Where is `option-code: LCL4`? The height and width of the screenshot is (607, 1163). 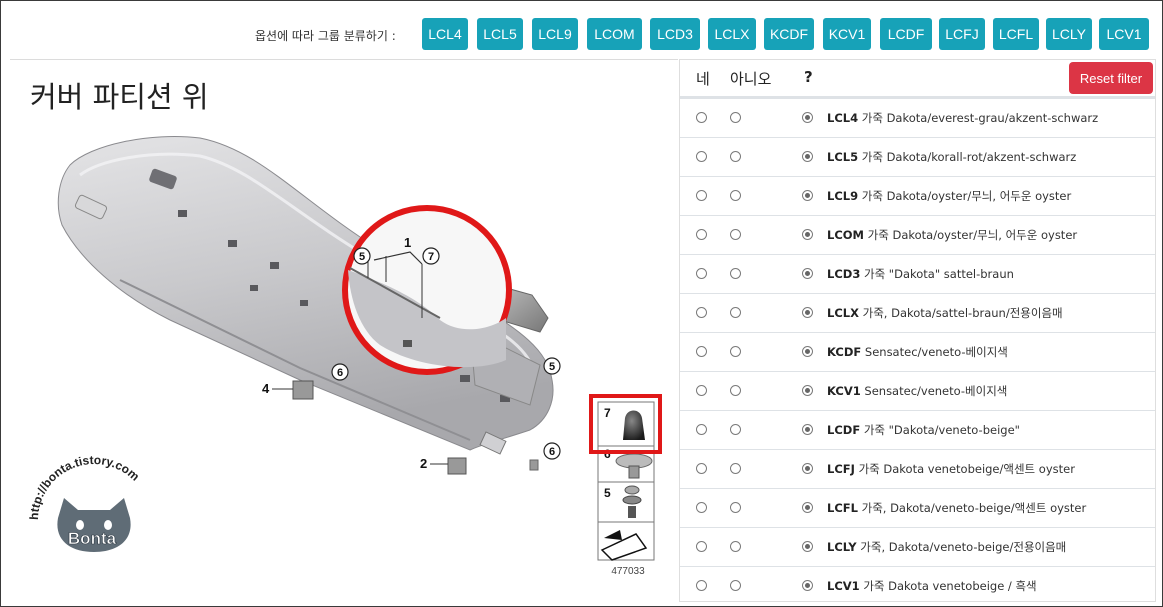 option-code: LCL4 is located at coordinates (843, 118).